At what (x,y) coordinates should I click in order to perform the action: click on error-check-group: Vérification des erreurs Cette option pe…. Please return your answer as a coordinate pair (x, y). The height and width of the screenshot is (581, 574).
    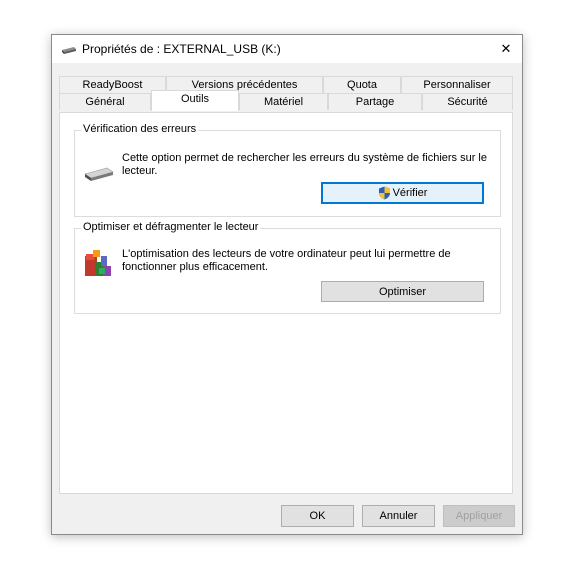
    Looking at the image, I should click on (287, 170).